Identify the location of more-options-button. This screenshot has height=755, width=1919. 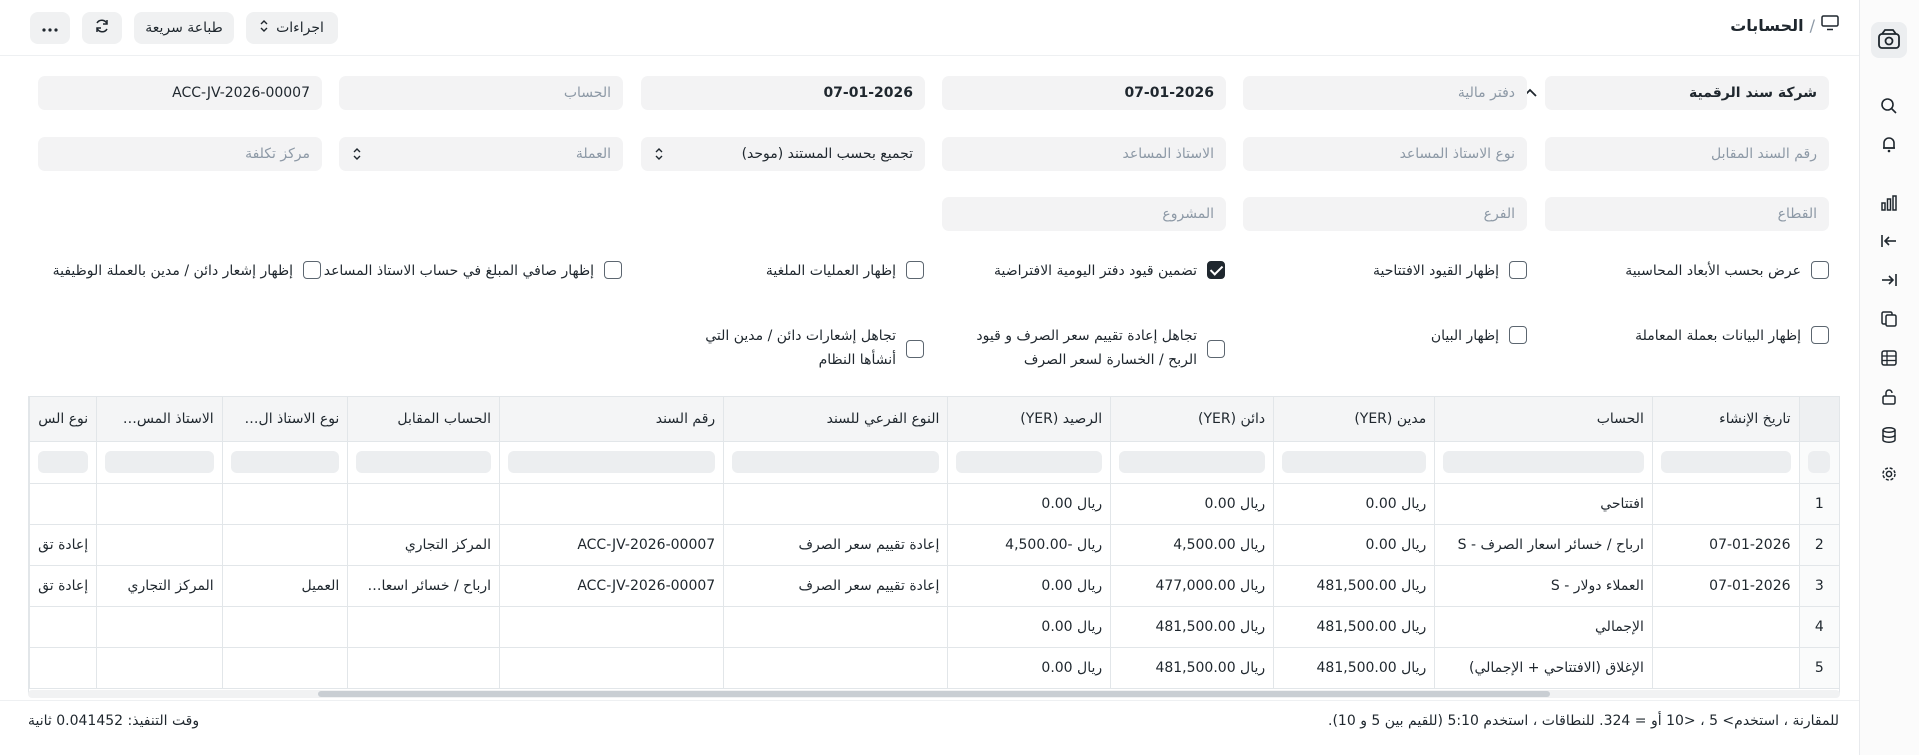
(50, 28).